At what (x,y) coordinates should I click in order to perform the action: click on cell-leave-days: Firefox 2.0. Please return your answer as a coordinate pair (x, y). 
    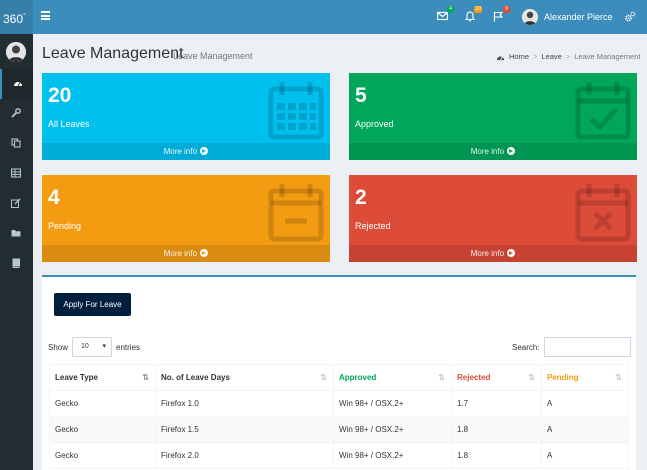
    Looking at the image, I should click on (244, 455).